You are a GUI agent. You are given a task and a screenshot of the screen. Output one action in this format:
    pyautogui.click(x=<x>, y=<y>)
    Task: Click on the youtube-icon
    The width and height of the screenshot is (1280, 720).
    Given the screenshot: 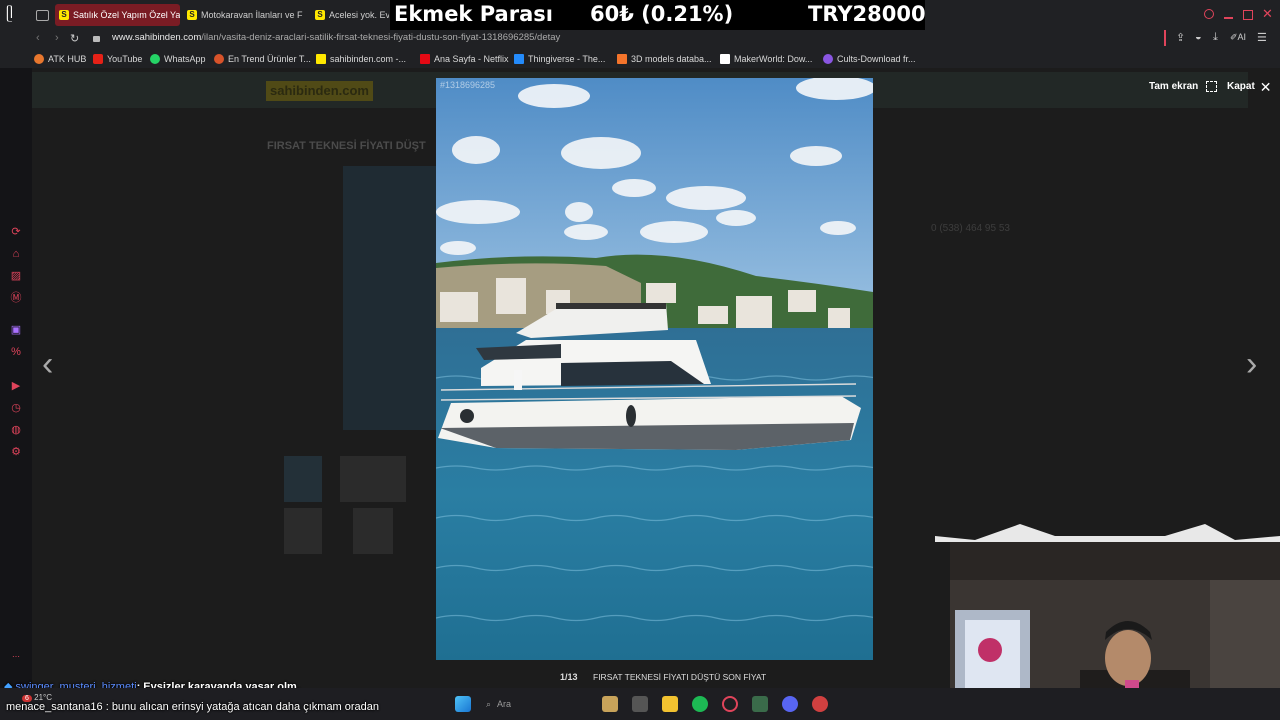 What is the action you would take?
    pyautogui.click(x=98, y=59)
    